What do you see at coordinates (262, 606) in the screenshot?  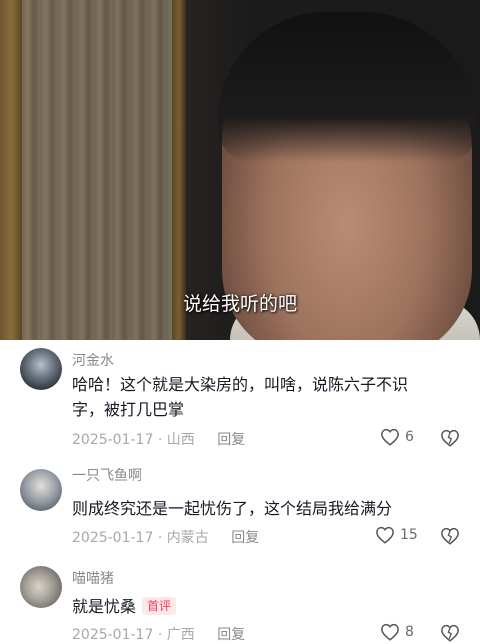 I see `comment-text: 就是忧桑 首评` at bounding box center [262, 606].